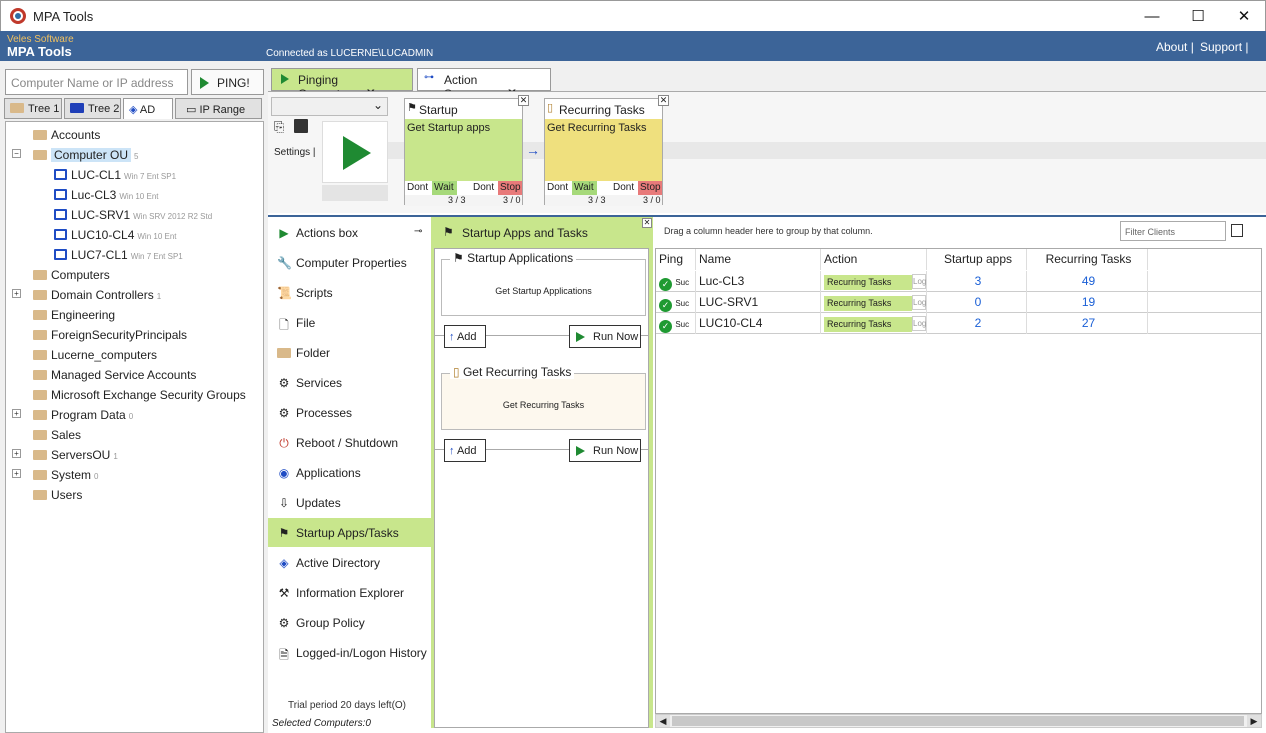 This screenshot has height=733, width=1266. Describe the element at coordinates (465, 450) in the screenshot. I see `add-recurring-button: ↑ Add` at that location.